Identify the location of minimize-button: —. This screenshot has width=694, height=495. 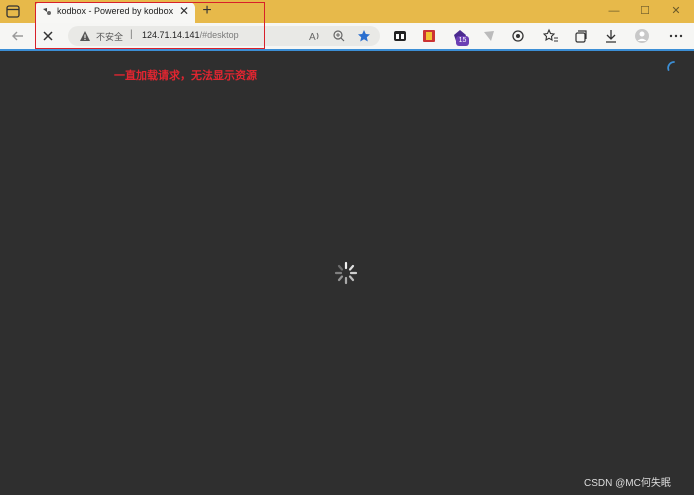
(614, 11).